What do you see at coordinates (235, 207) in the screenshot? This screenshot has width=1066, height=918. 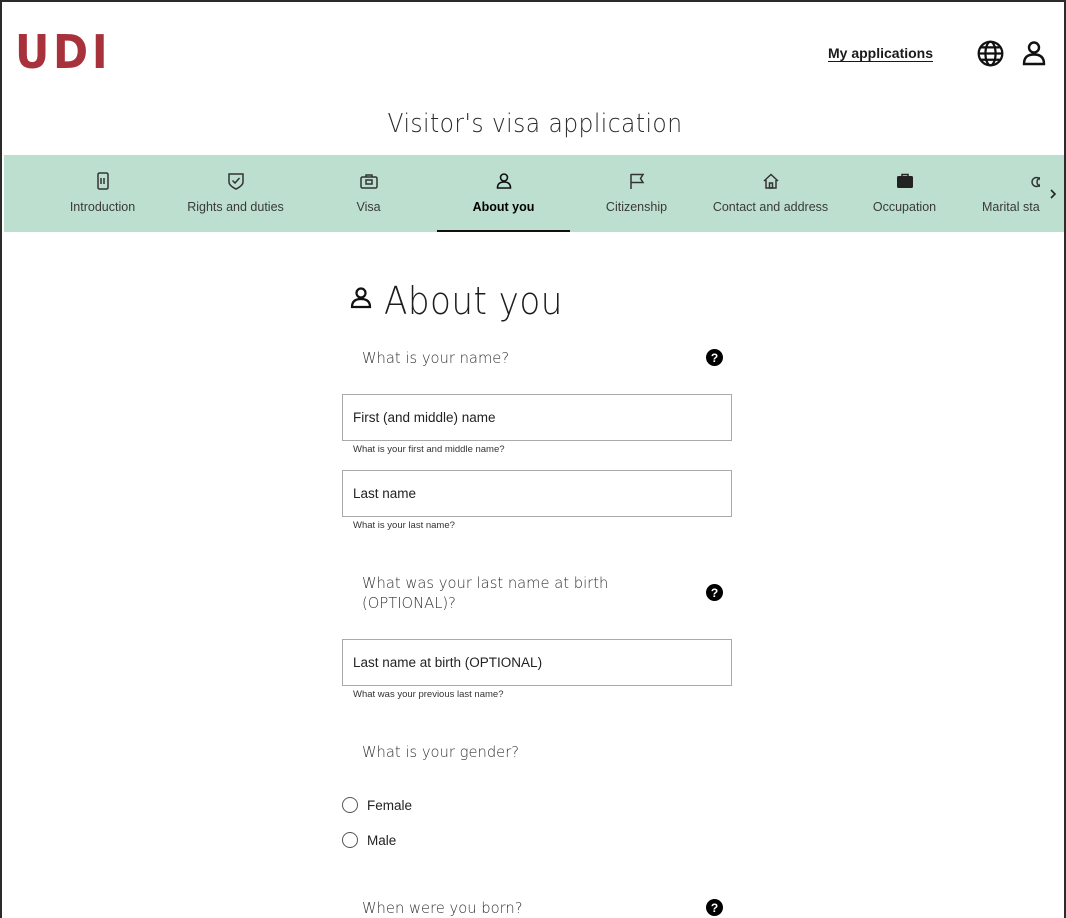 I see `step-label: Rights and duties` at bounding box center [235, 207].